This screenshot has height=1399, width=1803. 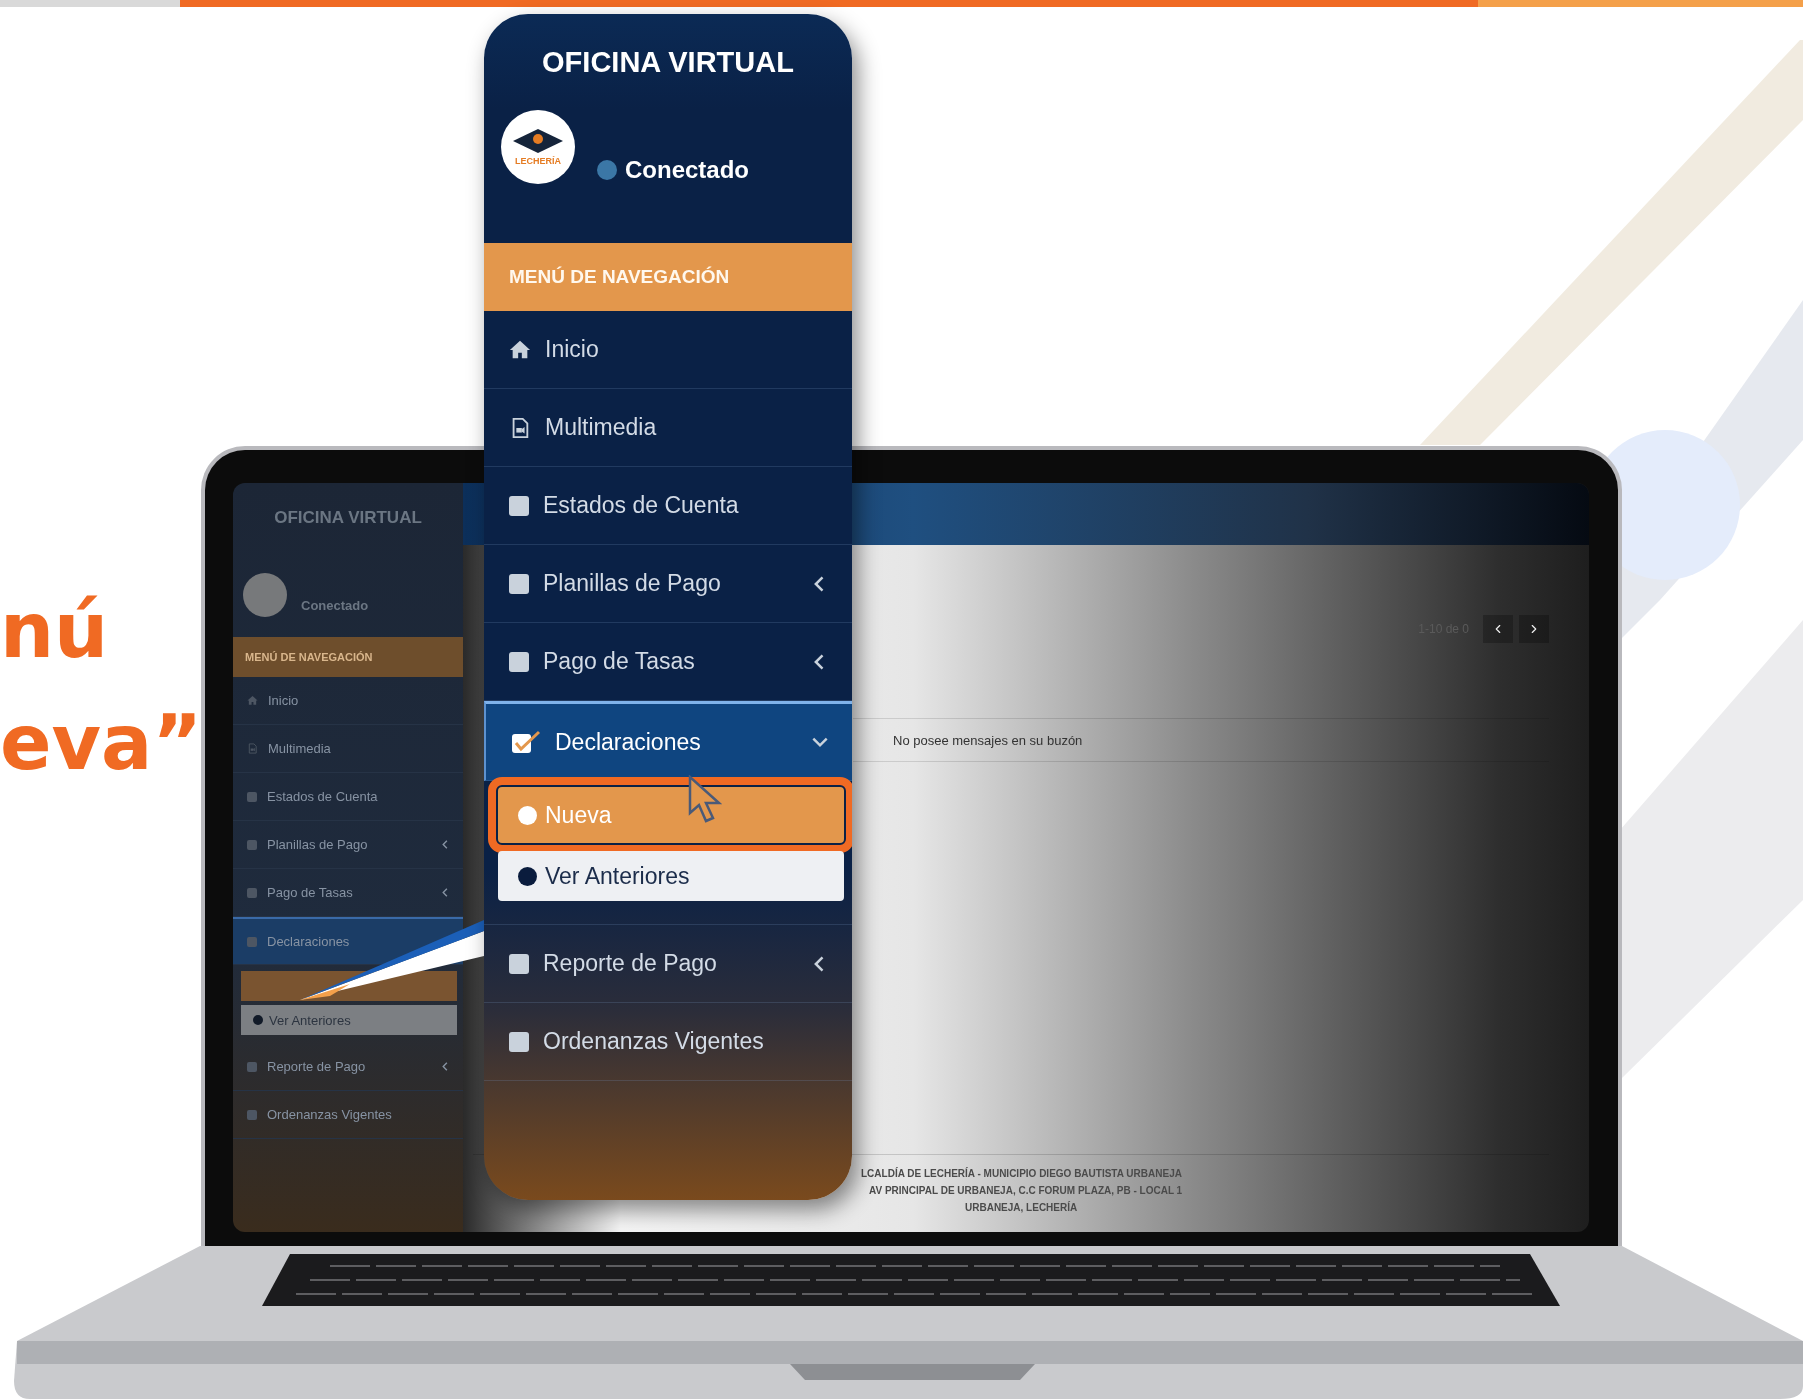 I want to click on pointer-icon, so click(x=706, y=800).